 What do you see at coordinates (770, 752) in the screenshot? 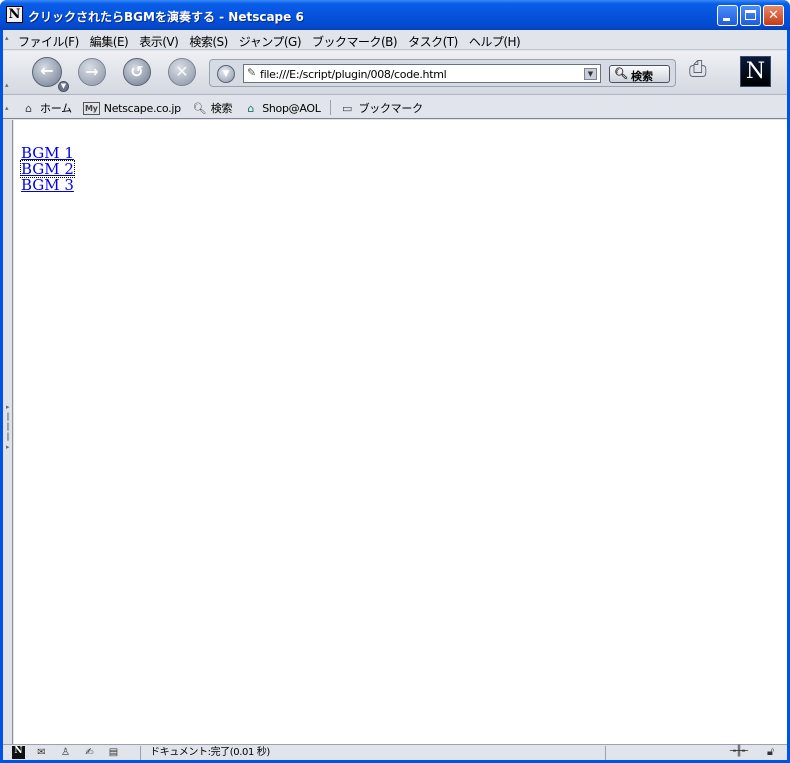
I see `lock-icon: 🔓︎` at bounding box center [770, 752].